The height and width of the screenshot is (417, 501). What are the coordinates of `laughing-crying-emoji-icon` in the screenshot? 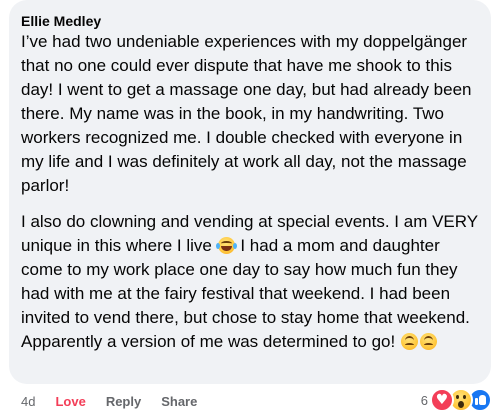 It's located at (226, 245).